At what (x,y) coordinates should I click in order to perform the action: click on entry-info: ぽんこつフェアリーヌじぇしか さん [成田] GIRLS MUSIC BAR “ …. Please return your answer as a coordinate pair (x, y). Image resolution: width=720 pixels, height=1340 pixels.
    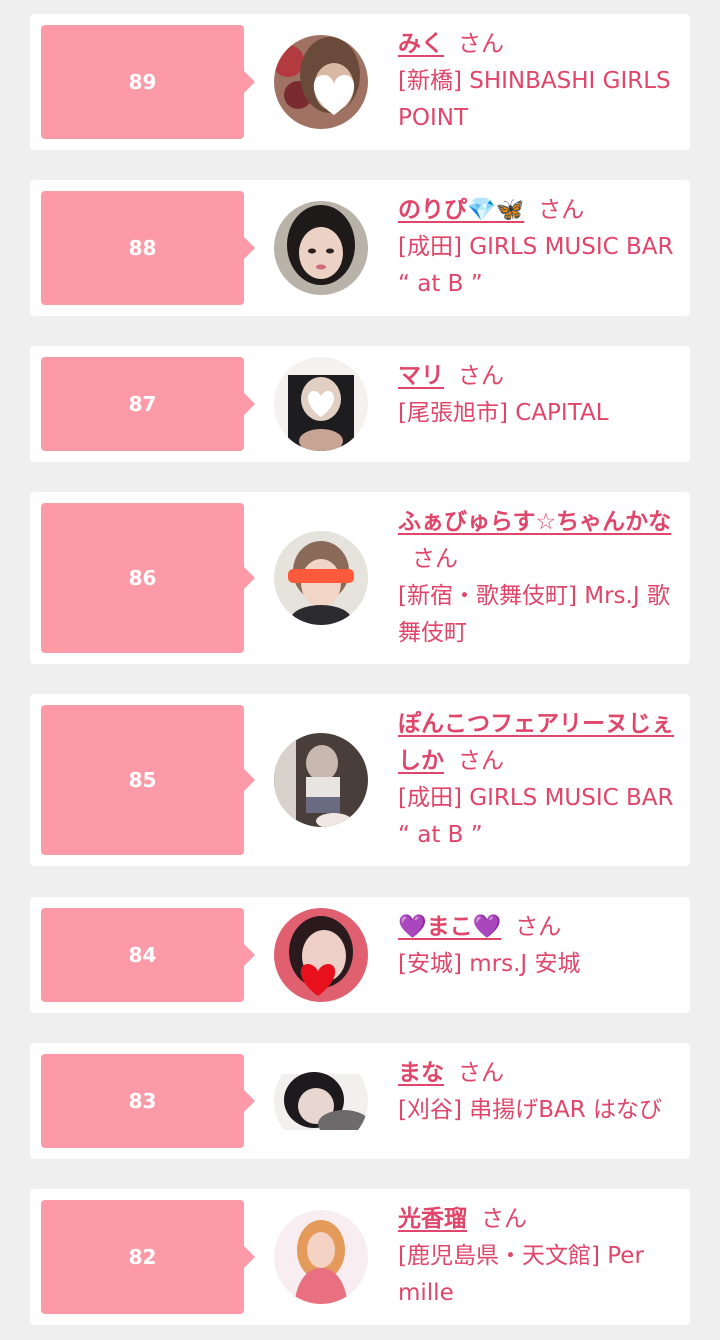
    Looking at the image, I should click on (537, 780).